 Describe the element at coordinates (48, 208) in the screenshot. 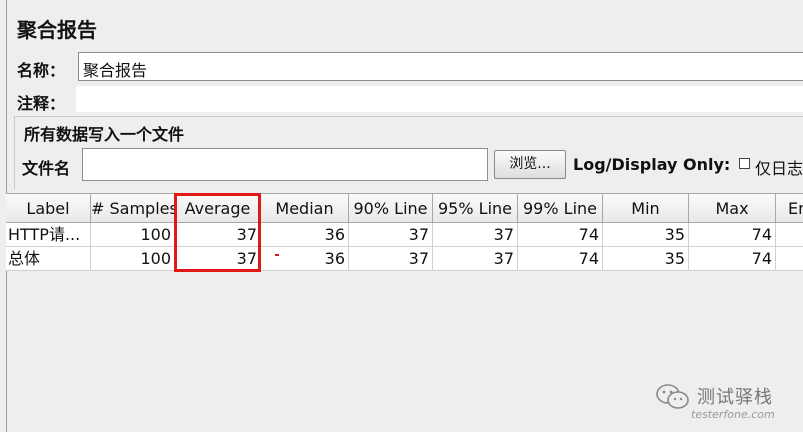

I see `column-header-label: Label` at that location.